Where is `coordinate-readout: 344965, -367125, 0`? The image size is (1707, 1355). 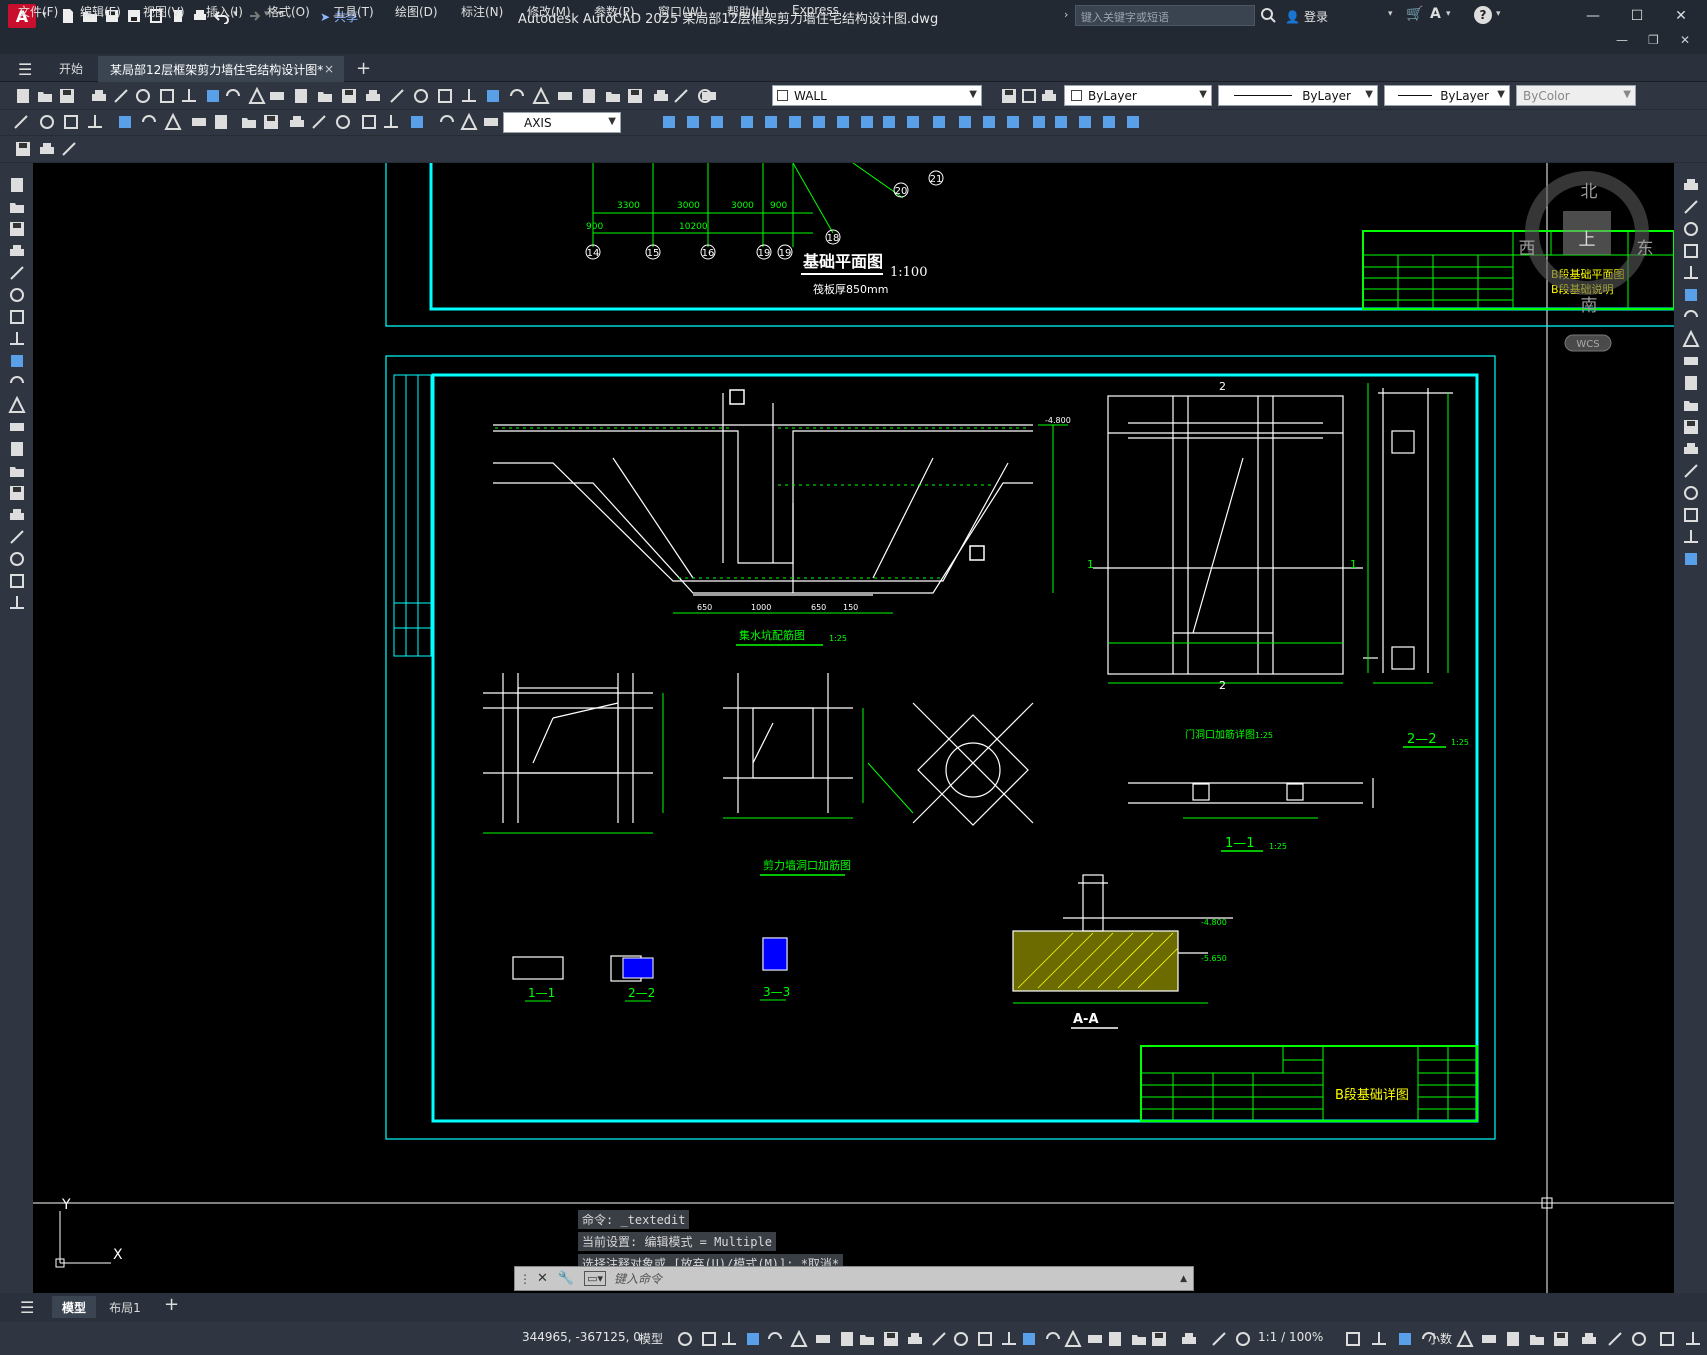
coordinate-readout: 344965, -367125, 0 is located at coordinates (581, 1337).